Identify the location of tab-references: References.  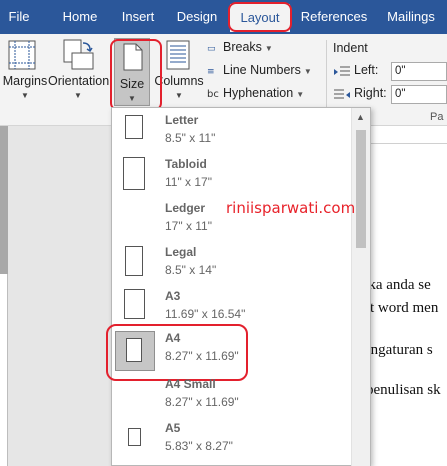
(334, 17).